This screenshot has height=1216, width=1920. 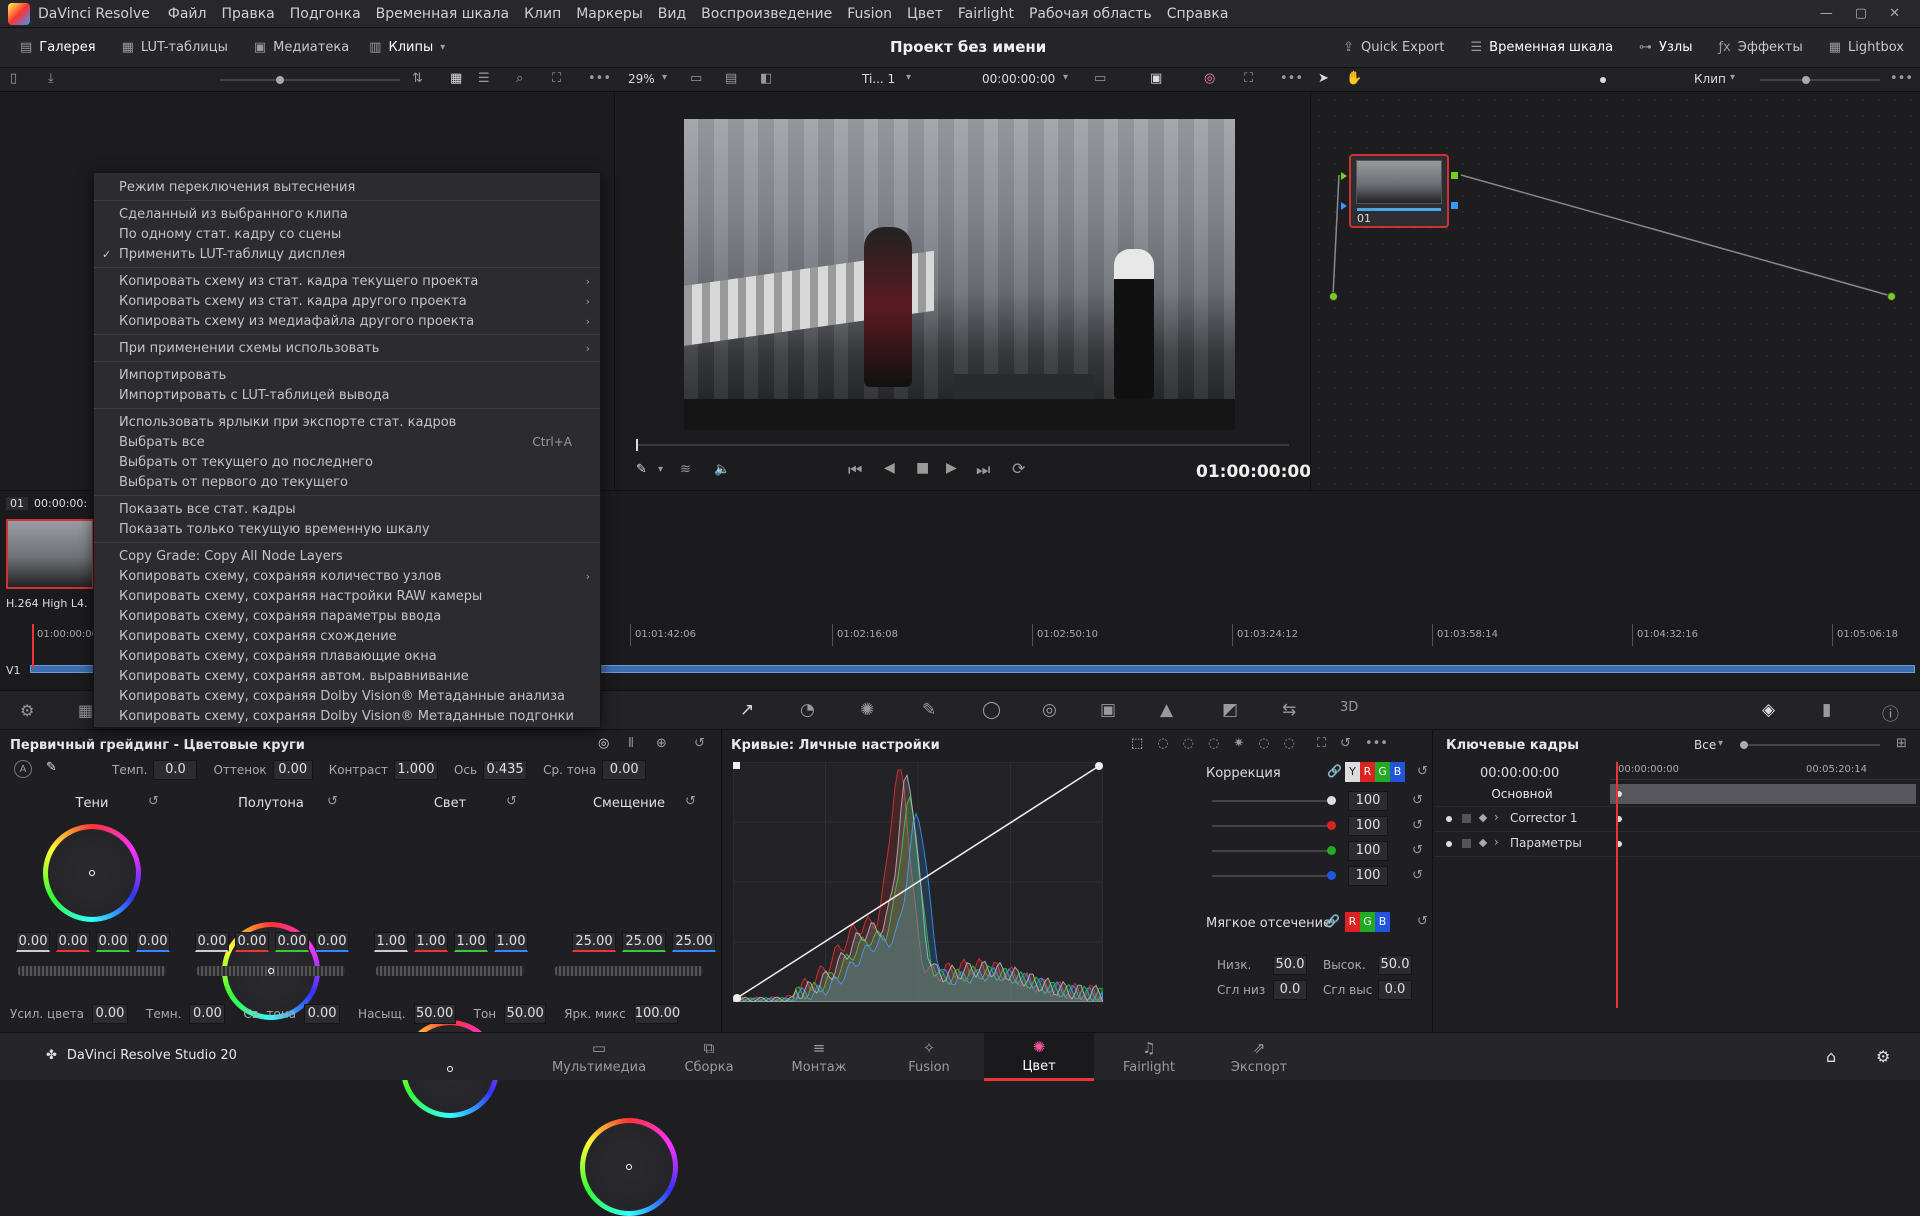 What do you see at coordinates (1677, 844) in the screenshot?
I see `keyframe-row: › Параметры` at bounding box center [1677, 844].